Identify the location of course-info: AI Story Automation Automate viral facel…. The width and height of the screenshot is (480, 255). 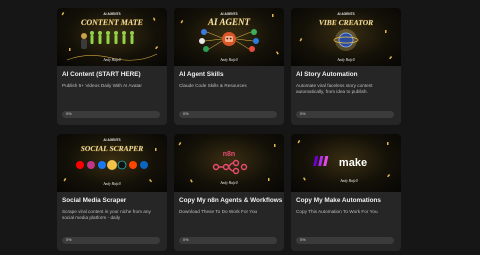
(346, 95).